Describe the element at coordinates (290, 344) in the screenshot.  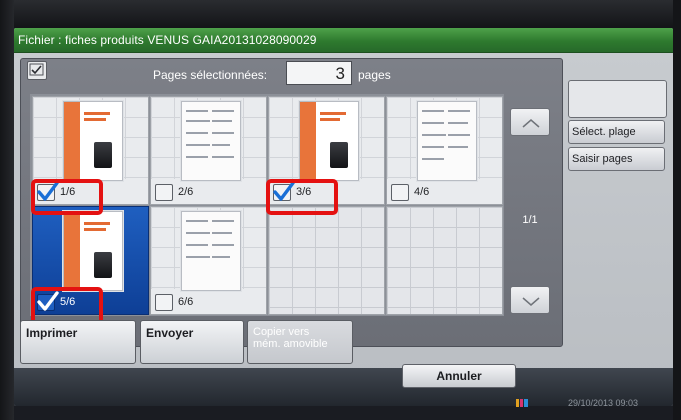
I see `copy-to-removable-line-2: mém. amovible` at that location.